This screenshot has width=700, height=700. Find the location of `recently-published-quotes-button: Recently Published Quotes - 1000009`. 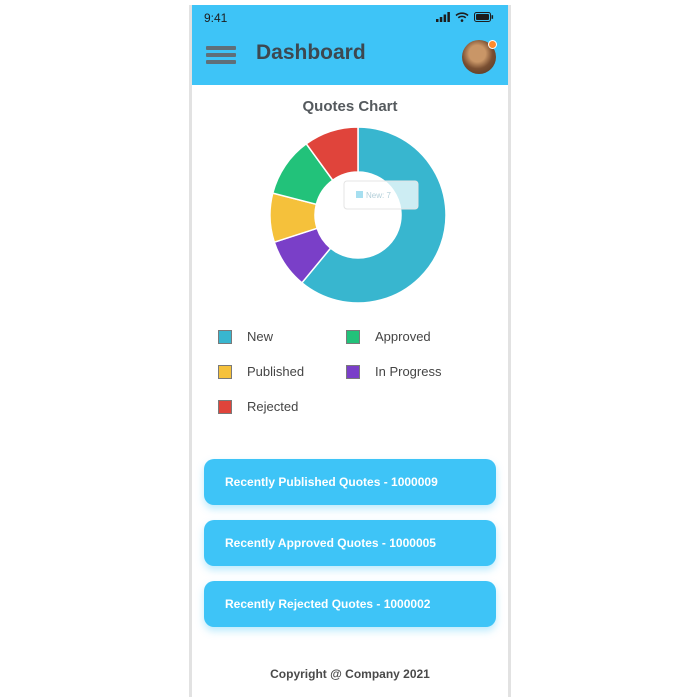

recently-published-quotes-button: Recently Published Quotes - 1000009 is located at coordinates (350, 482).